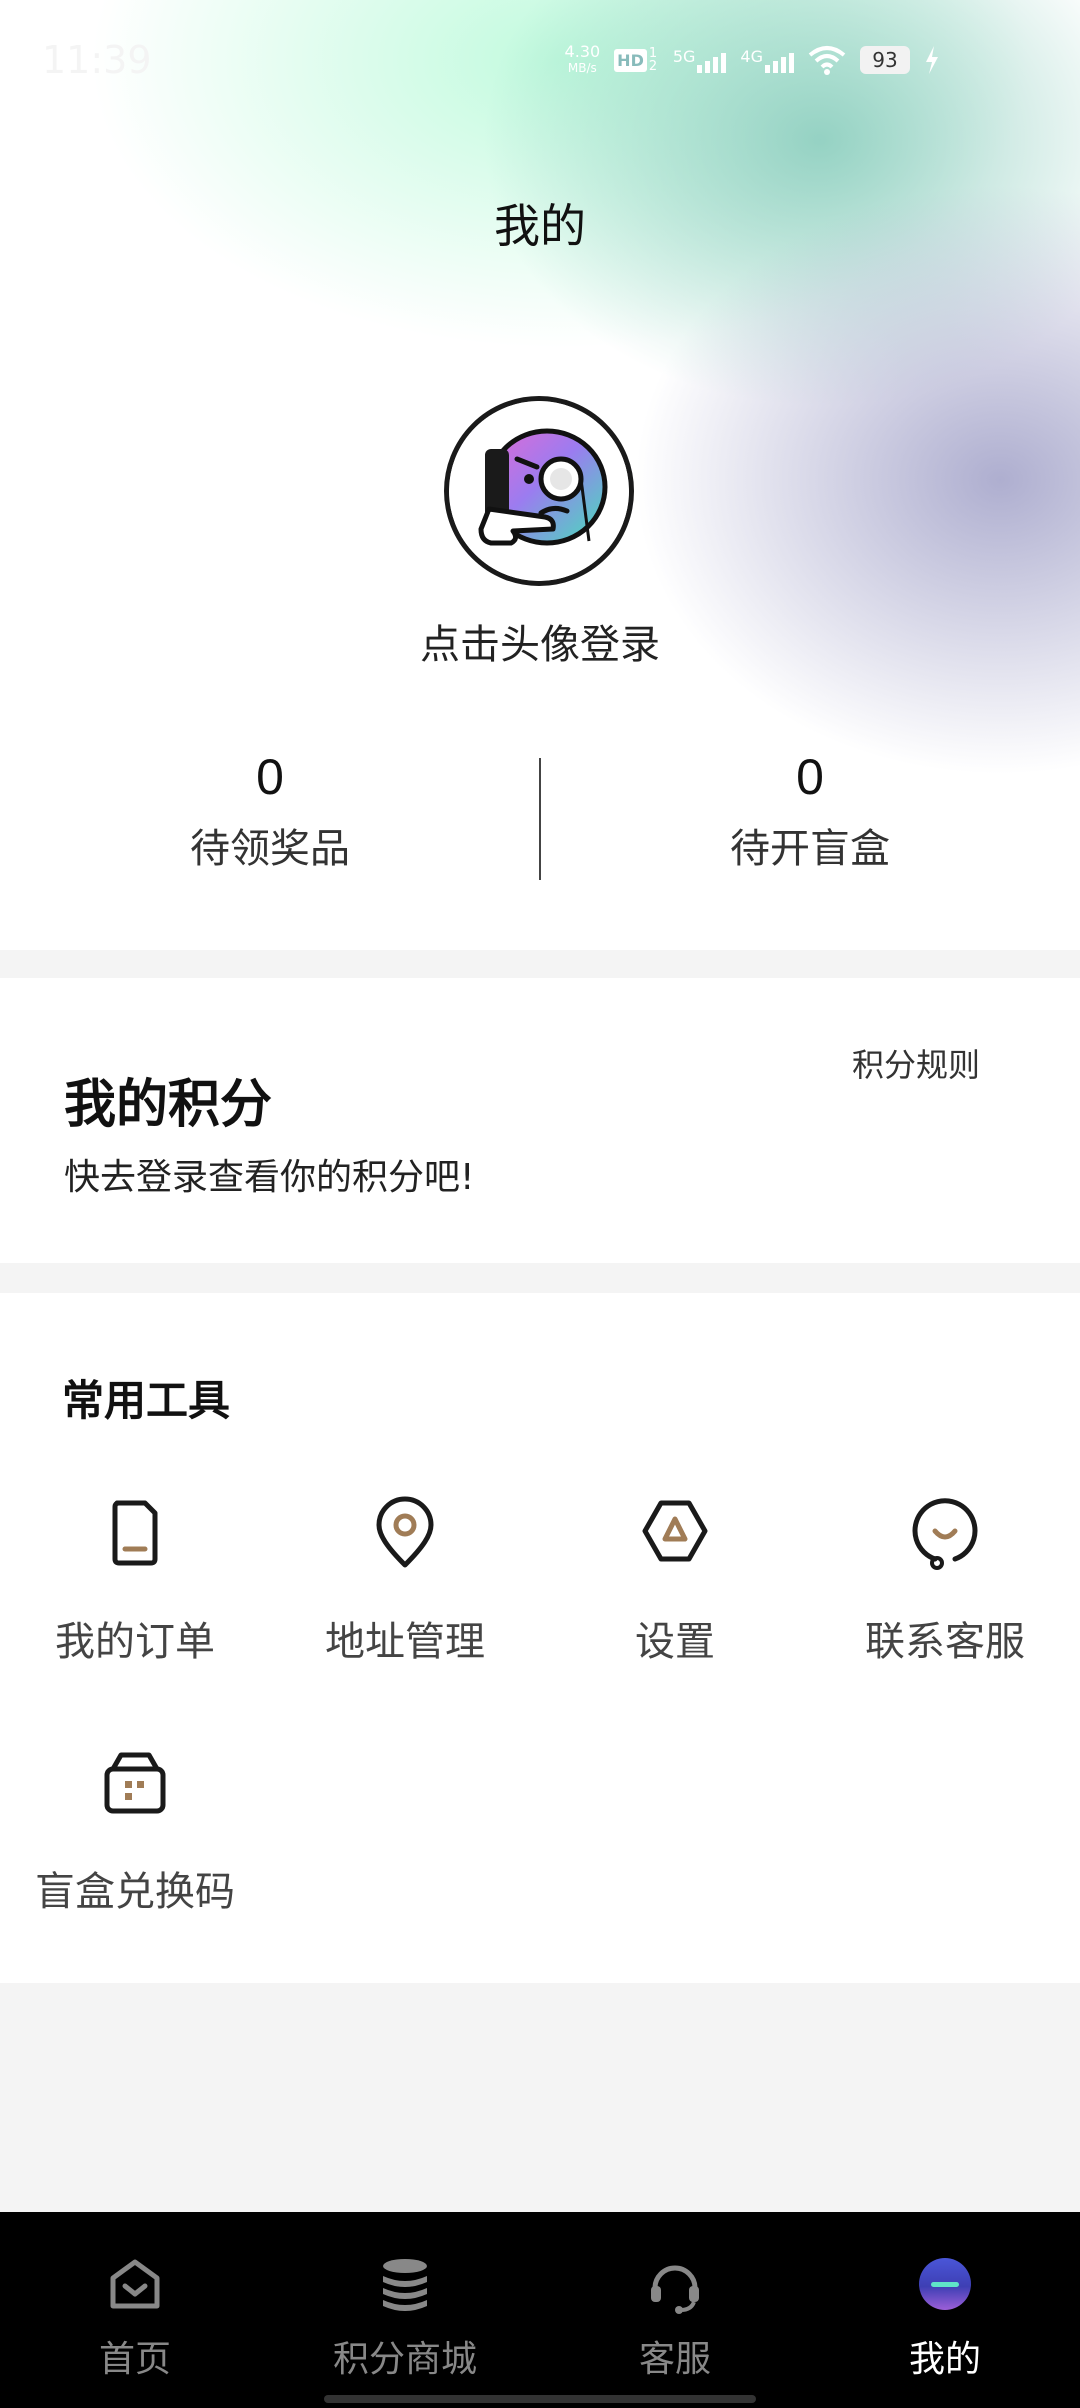  What do you see at coordinates (135, 1533) in the screenshot?
I see `order-icon` at bounding box center [135, 1533].